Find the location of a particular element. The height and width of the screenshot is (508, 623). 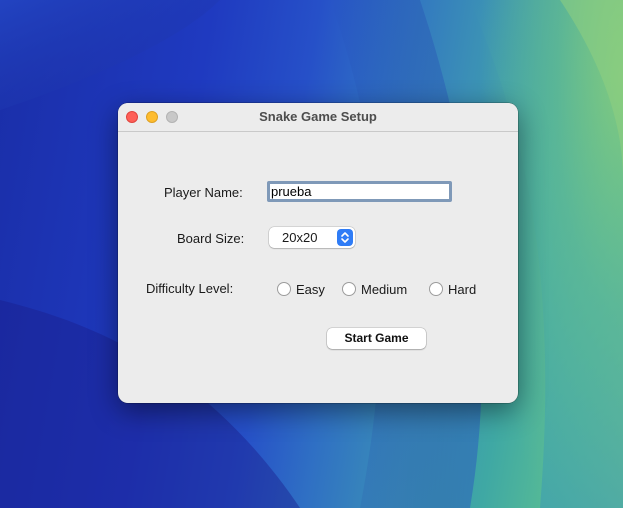

difficulty-level-label: Difficulty Level: is located at coordinates (190, 288).